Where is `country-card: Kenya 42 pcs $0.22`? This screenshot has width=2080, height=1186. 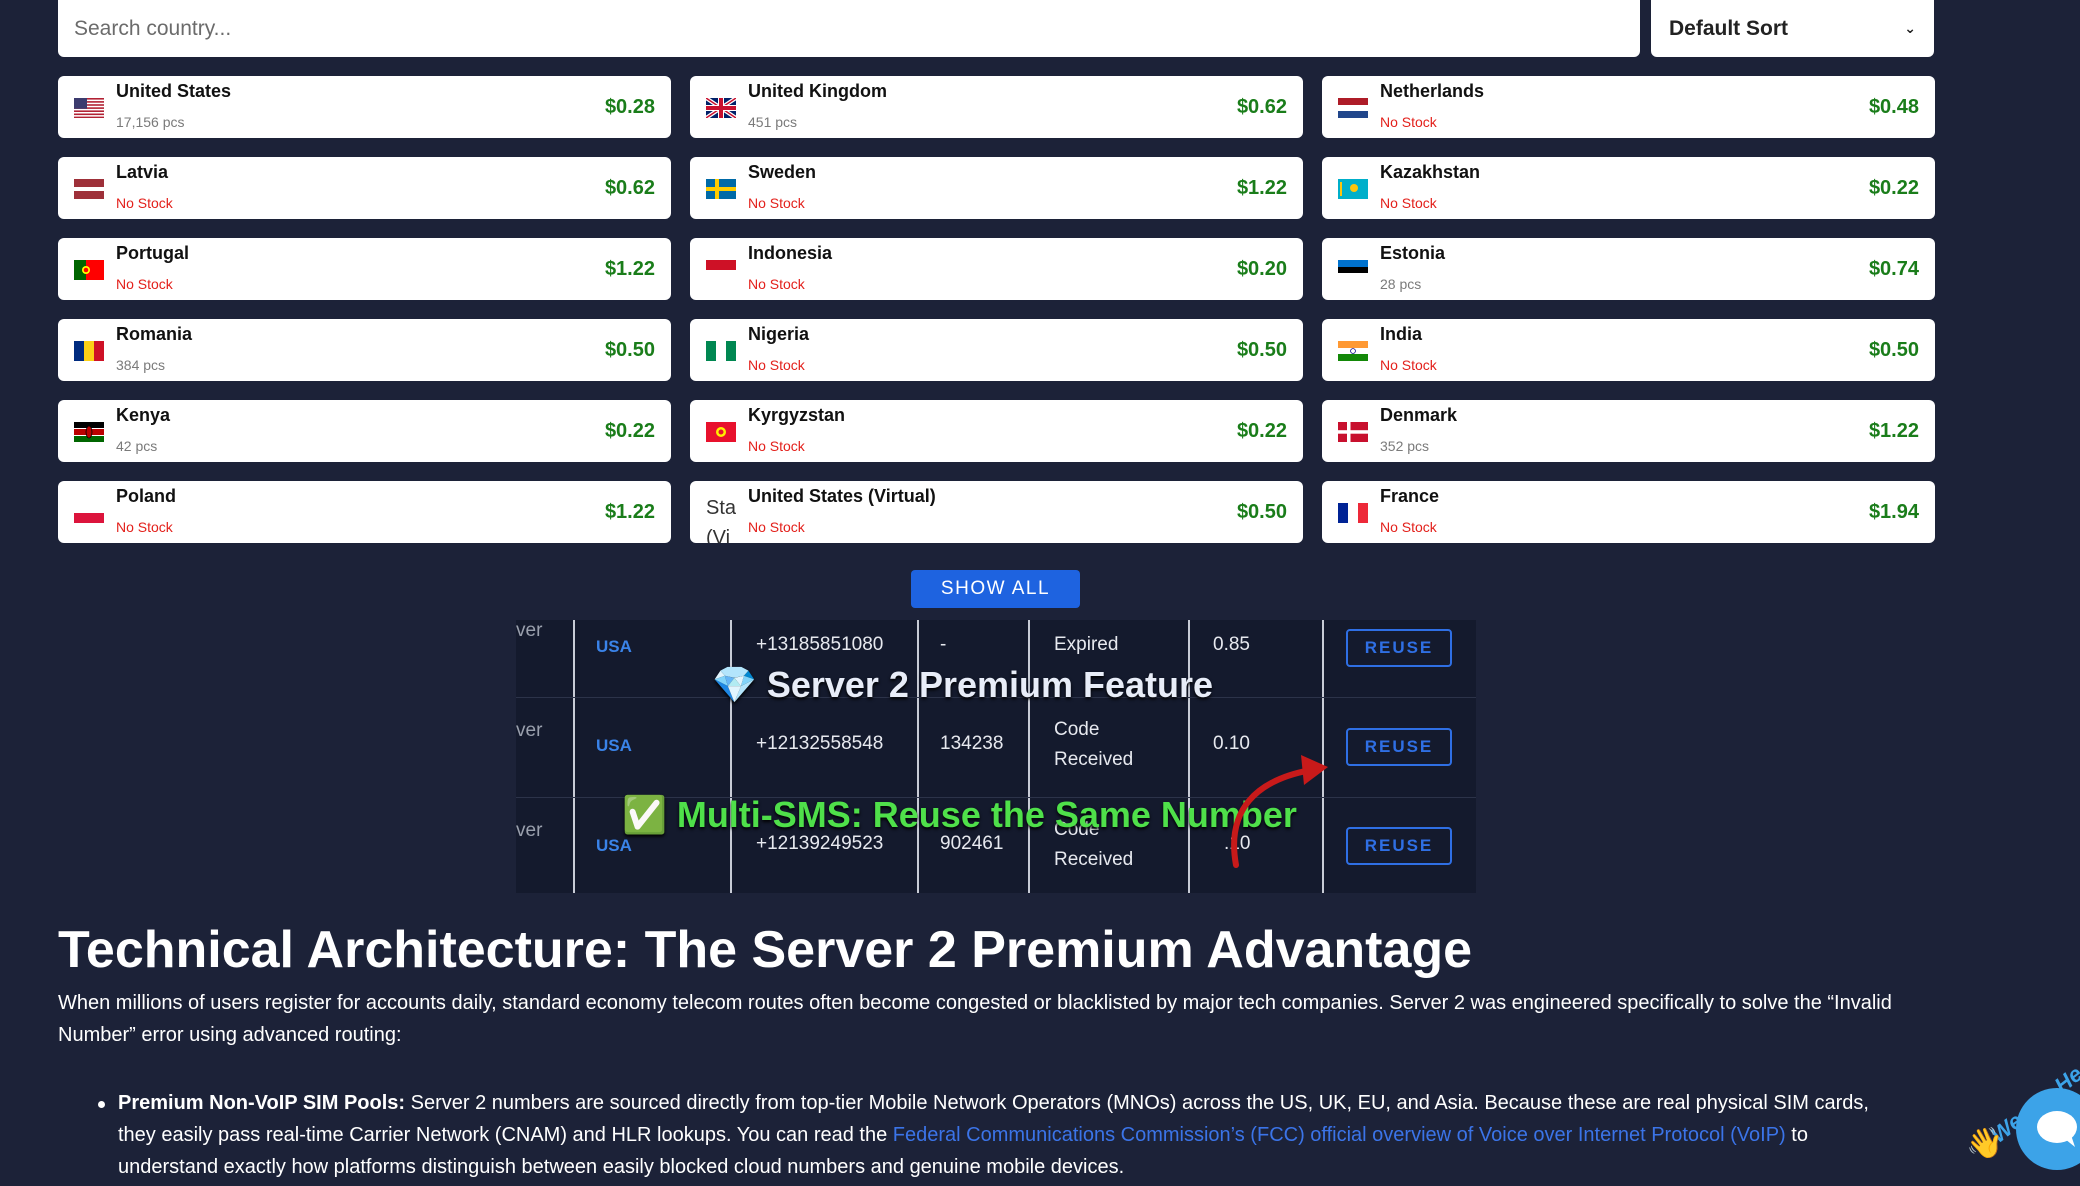
country-card: Kenya 42 pcs $0.22 is located at coordinates (364, 431).